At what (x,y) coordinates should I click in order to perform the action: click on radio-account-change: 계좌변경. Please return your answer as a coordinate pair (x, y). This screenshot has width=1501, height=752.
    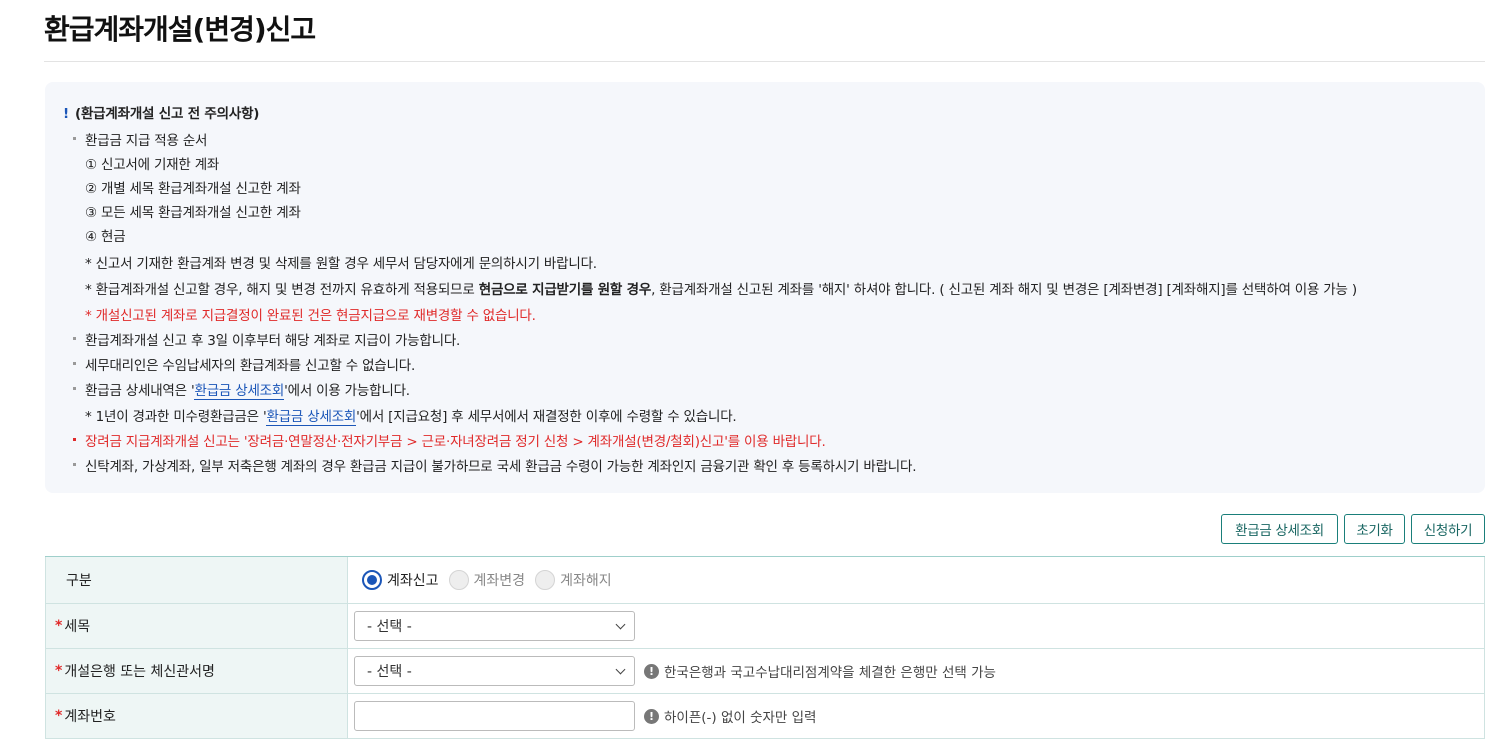
    Looking at the image, I should click on (487, 580).